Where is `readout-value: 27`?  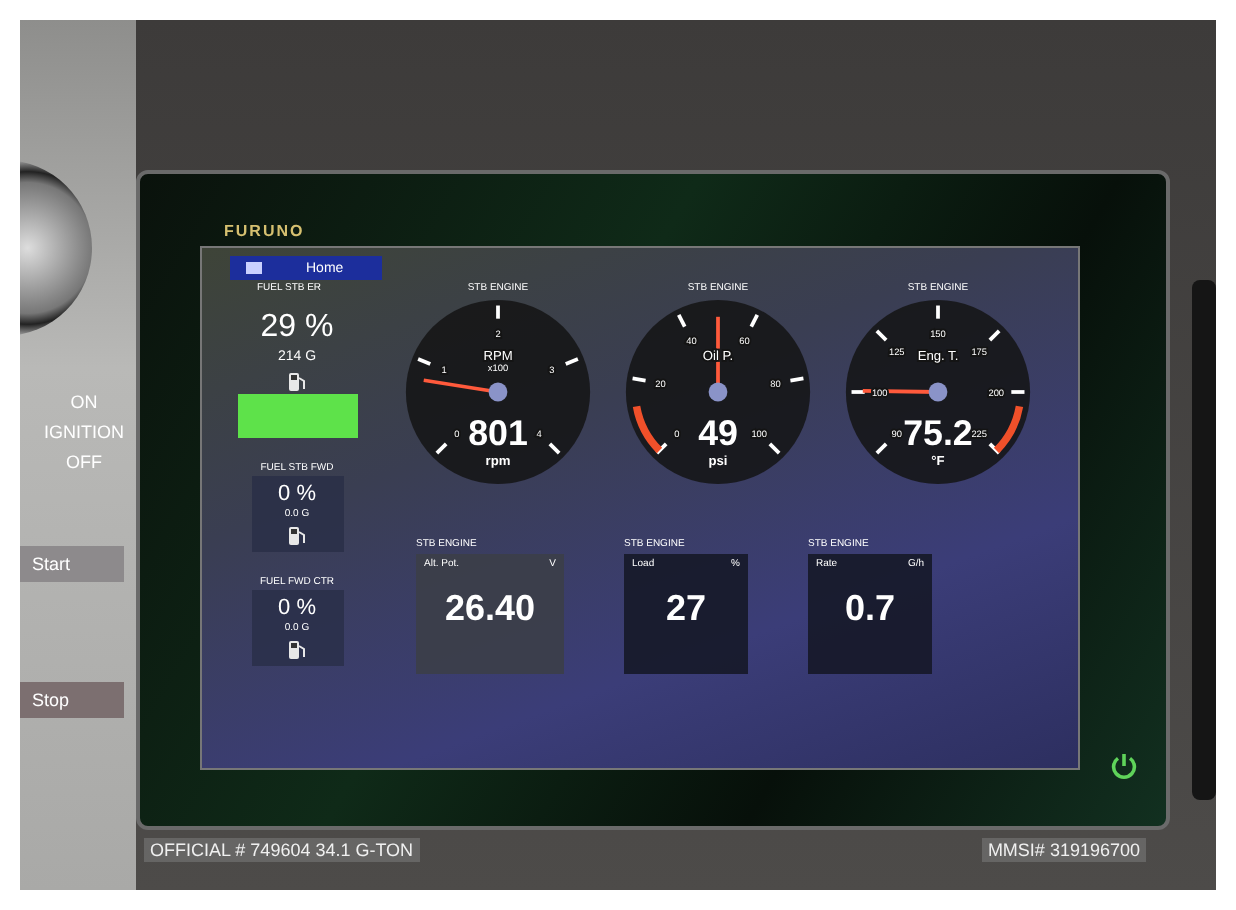
readout-value: 27 is located at coordinates (686, 609).